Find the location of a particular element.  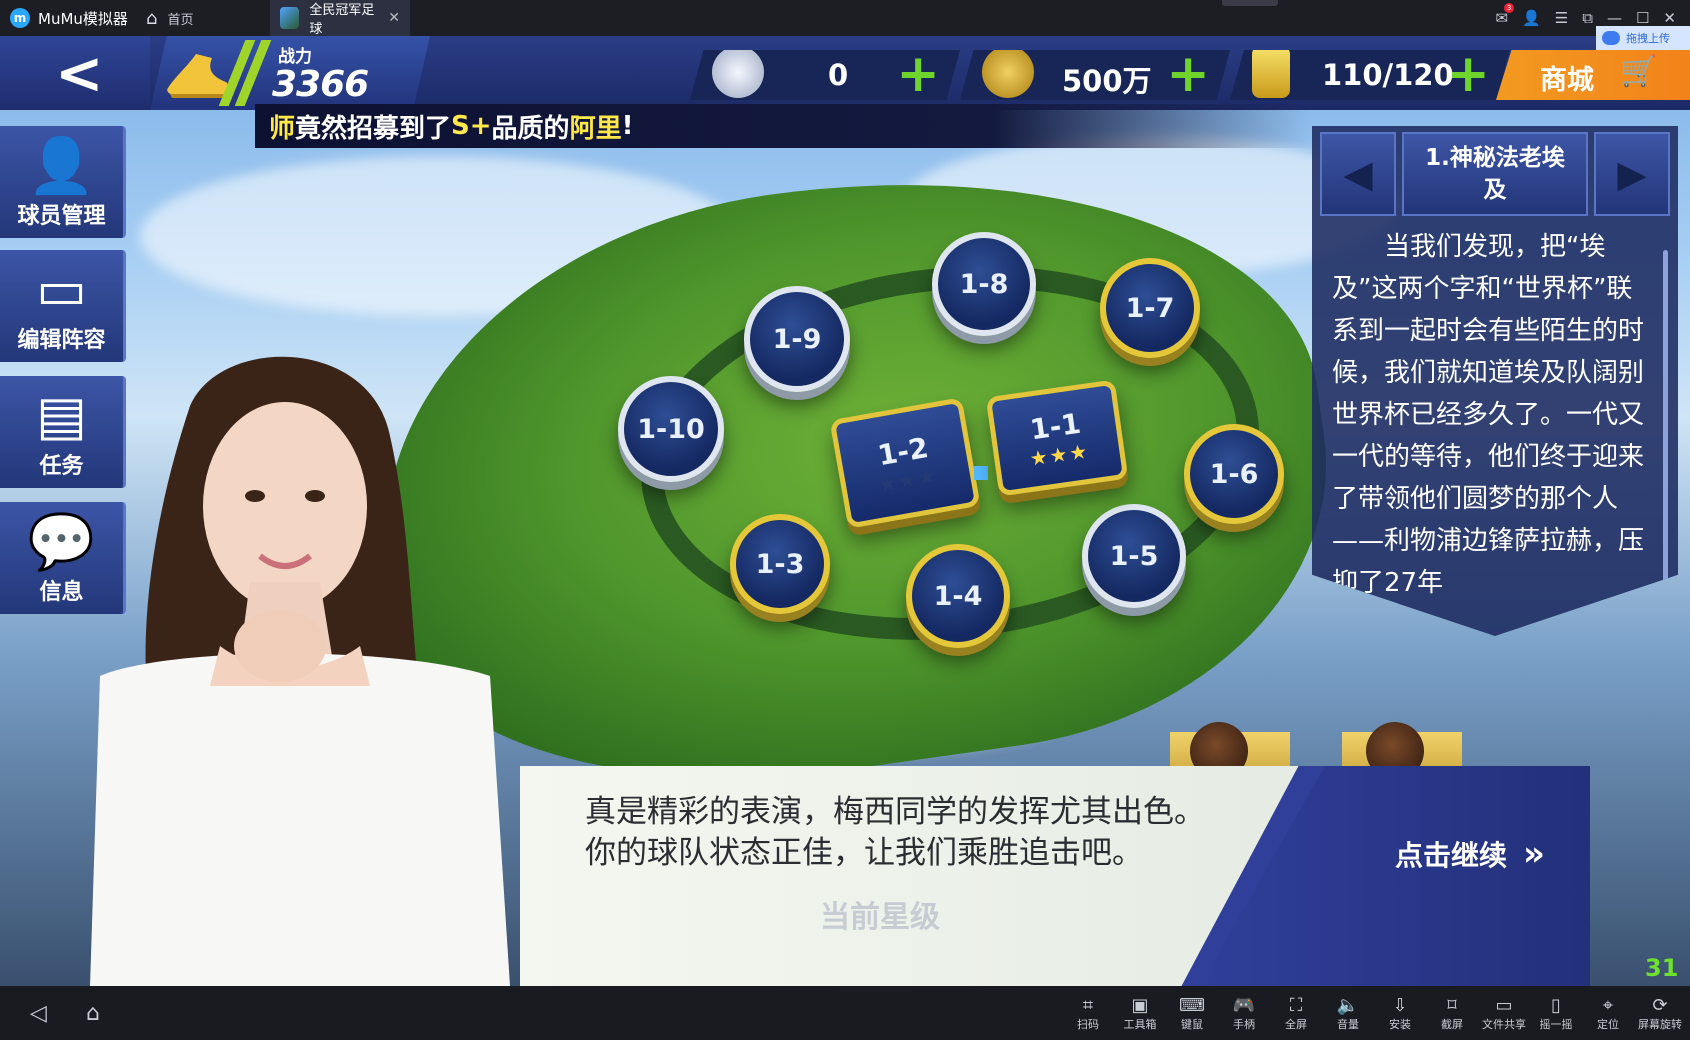

stage-label: 1-3 is located at coordinates (780, 564).